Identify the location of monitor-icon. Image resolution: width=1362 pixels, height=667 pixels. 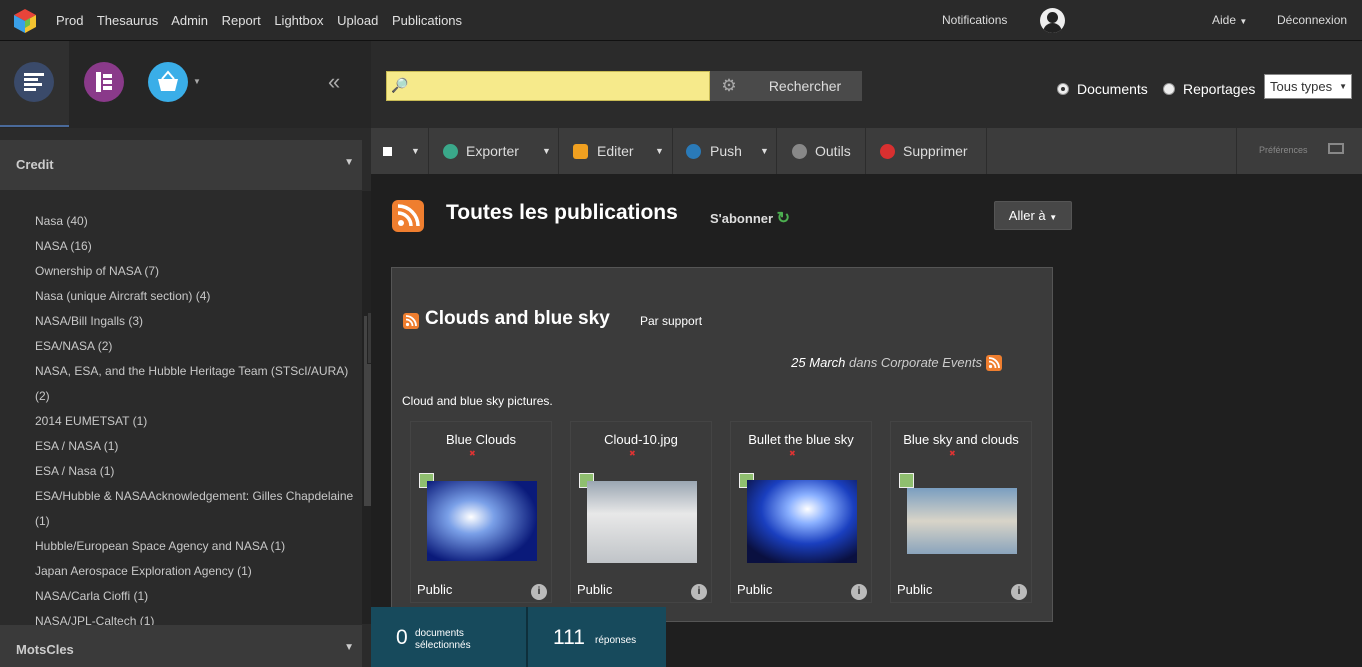
(1336, 148).